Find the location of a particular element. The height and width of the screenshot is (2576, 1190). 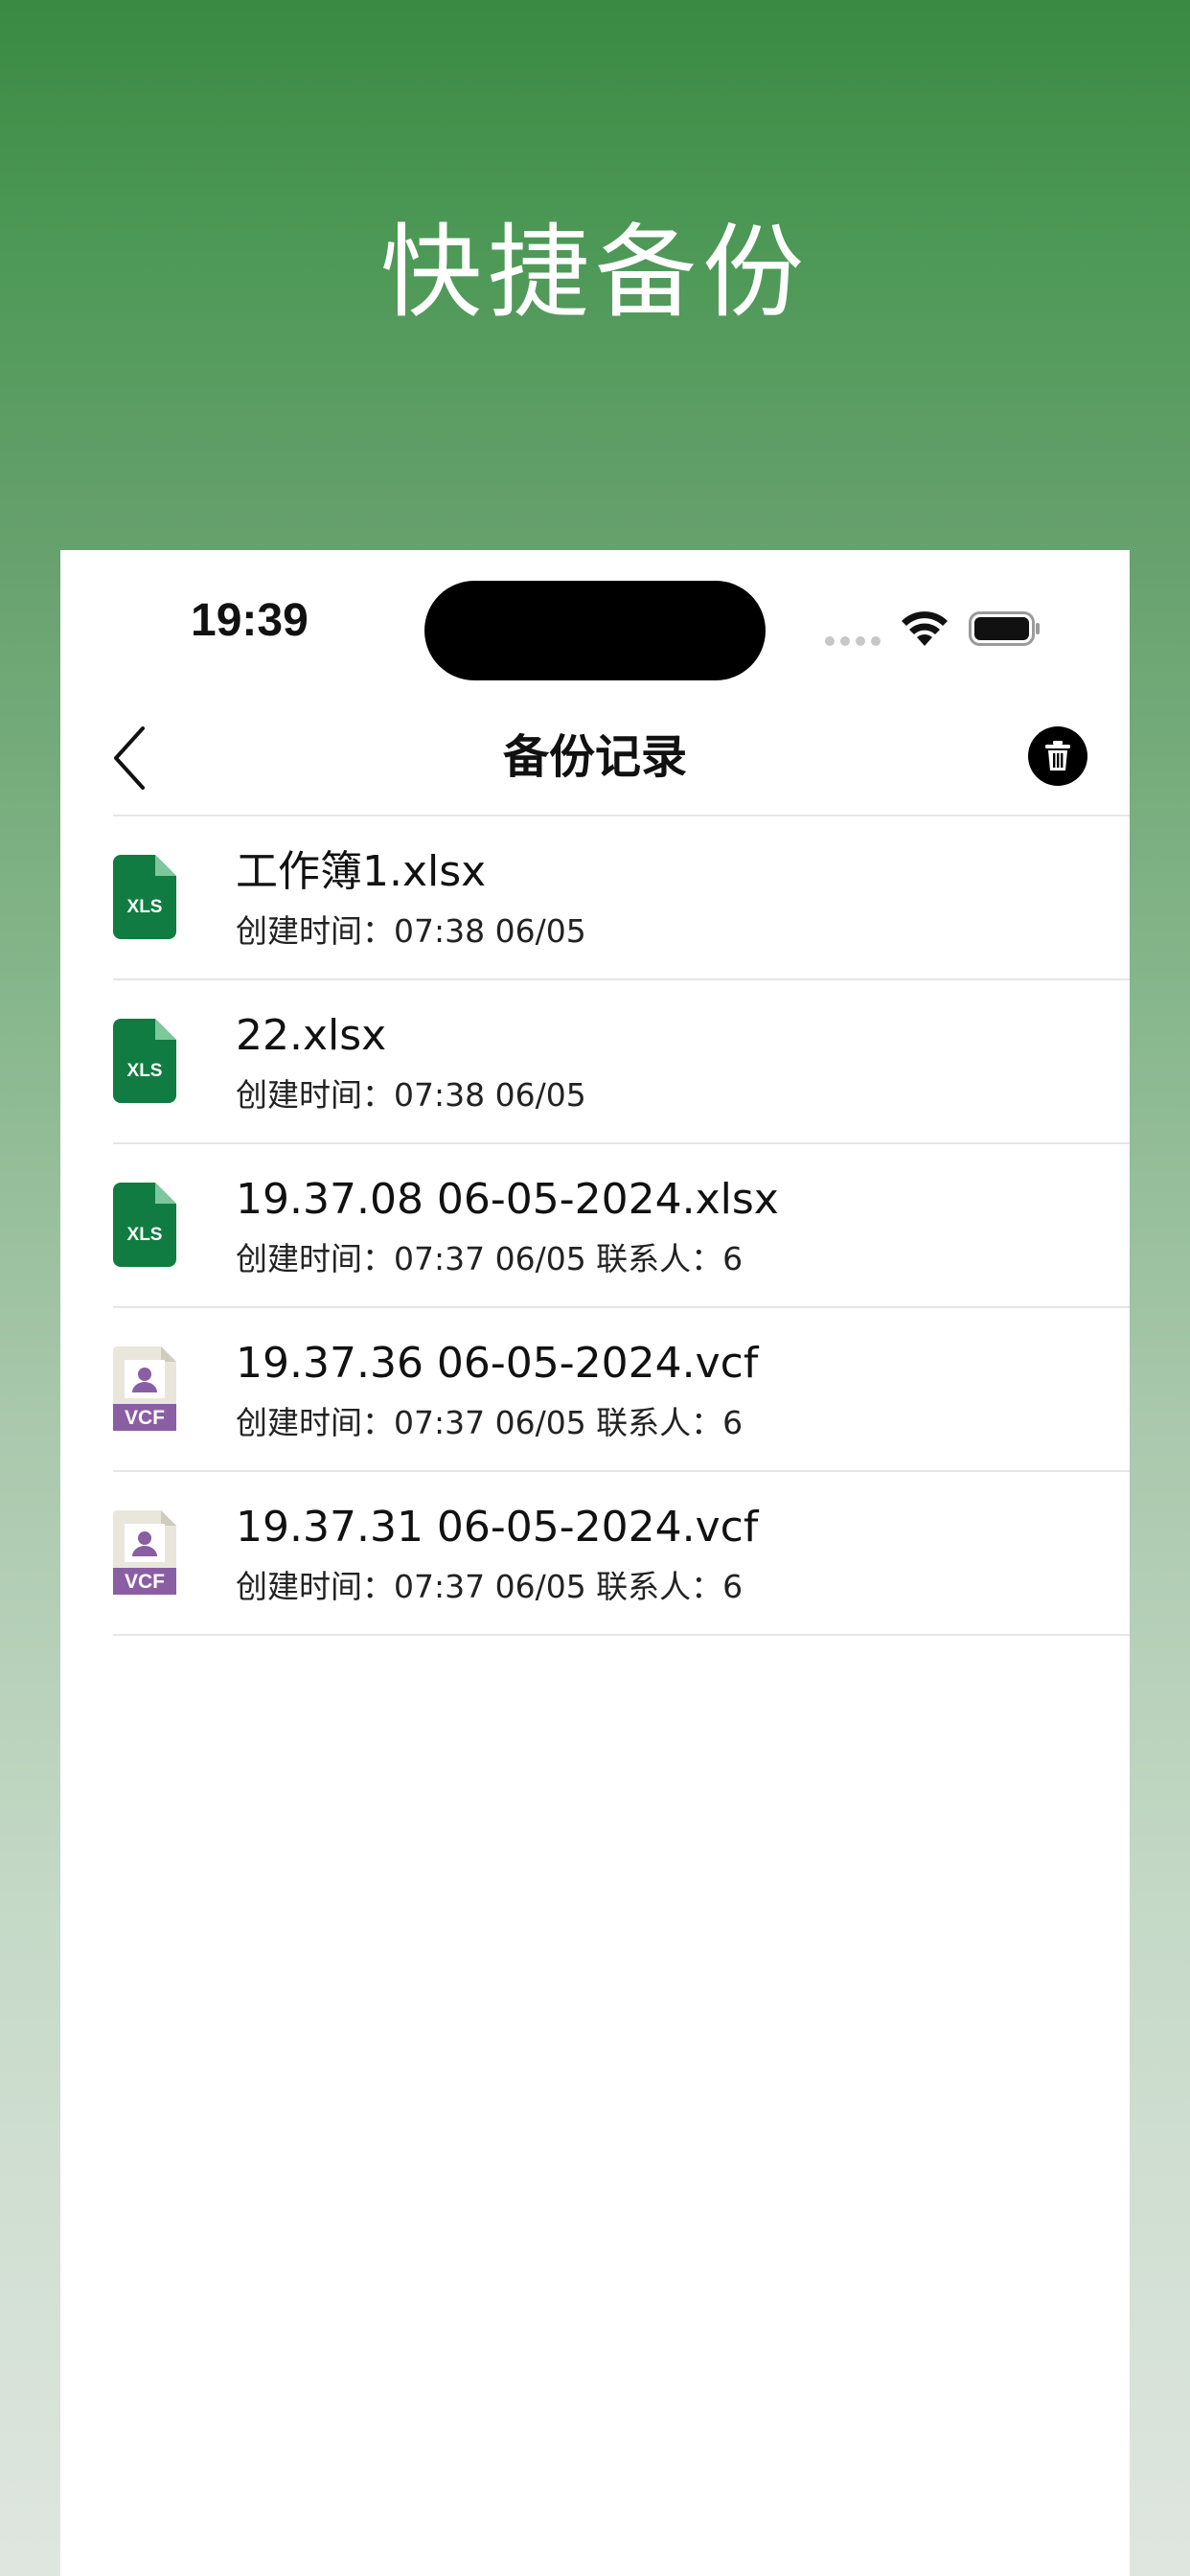

trash-icon is located at coordinates (1058, 755).